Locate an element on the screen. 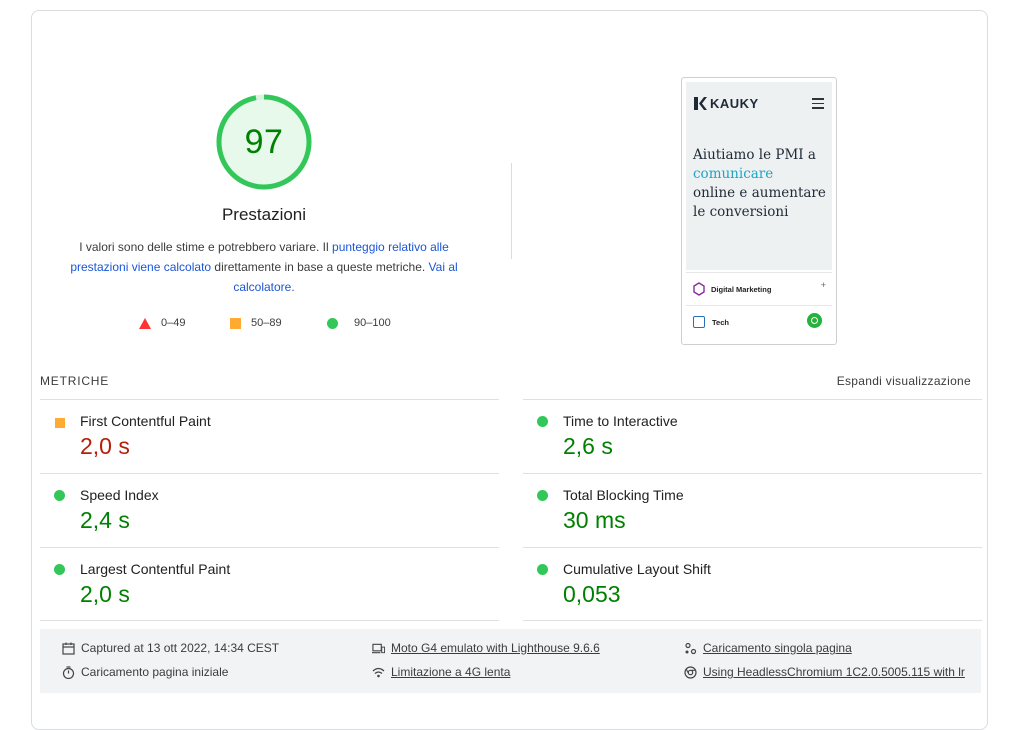 The width and height of the screenshot is (1019, 730). legend-average: 50–89 is located at coordinates (256, 323).